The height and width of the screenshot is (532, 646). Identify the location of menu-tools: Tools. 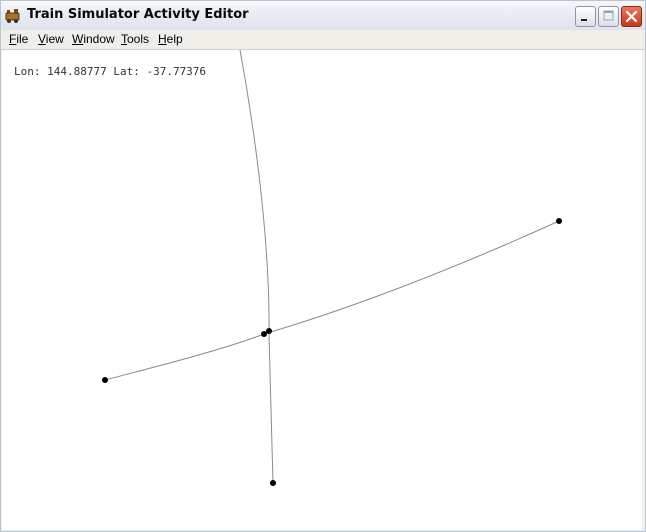
(135, 39).